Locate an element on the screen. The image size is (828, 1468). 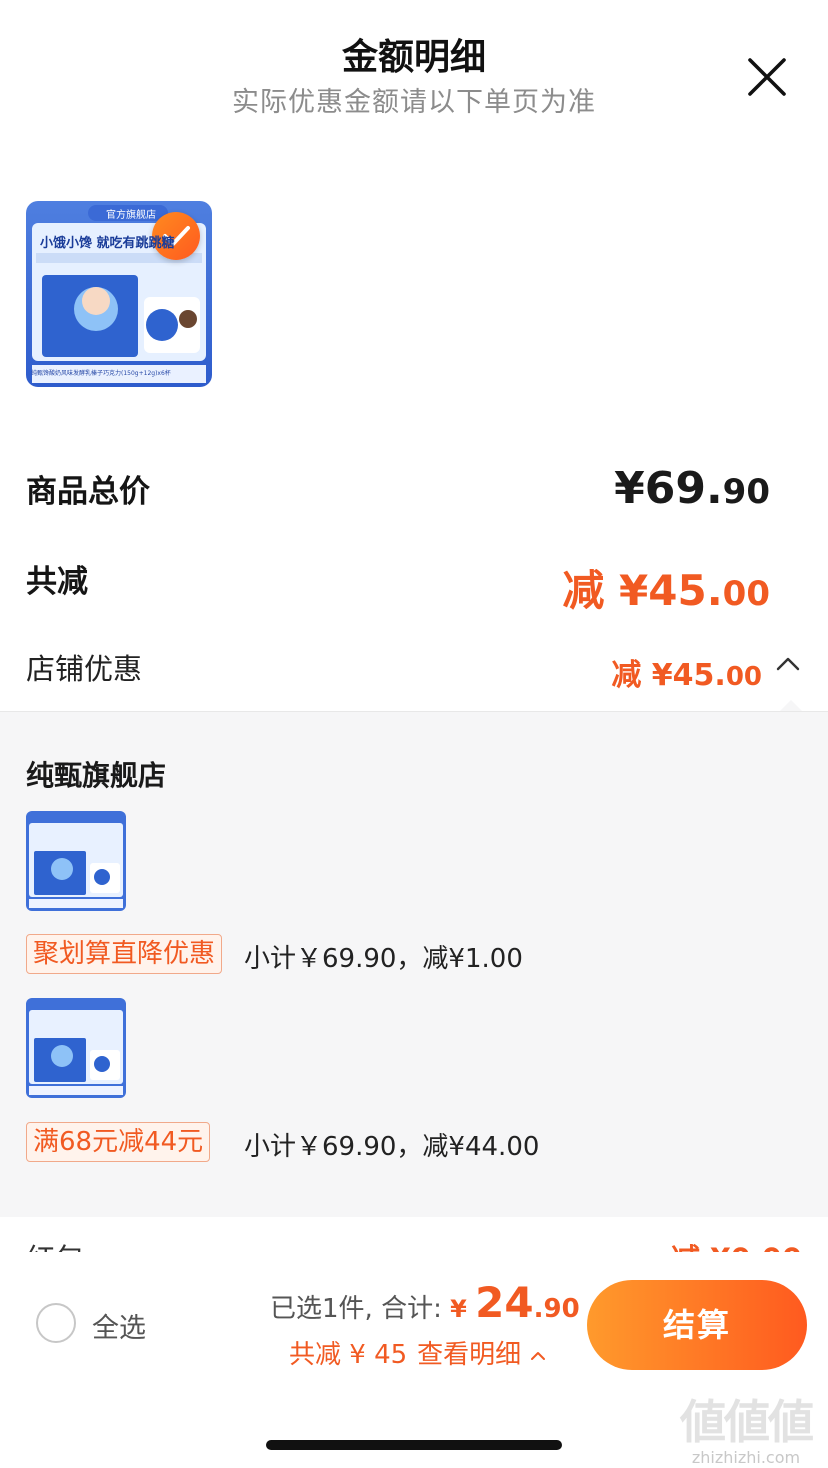
select-all-radio is located at coordinates (56, 1323).